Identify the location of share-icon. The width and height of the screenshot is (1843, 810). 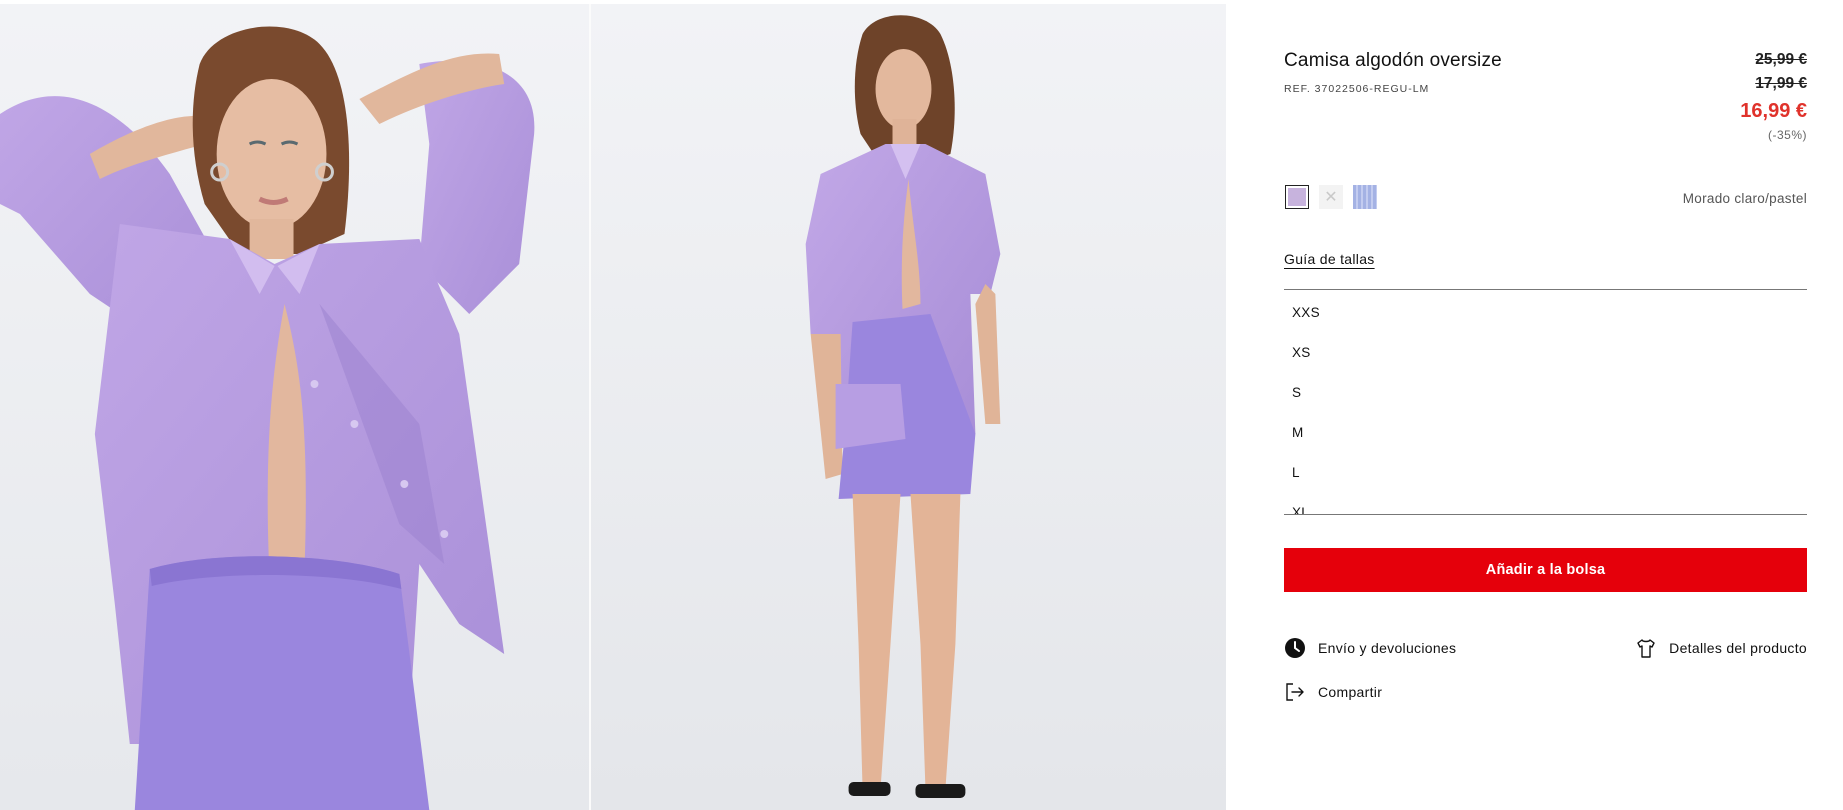
(1295, 692).